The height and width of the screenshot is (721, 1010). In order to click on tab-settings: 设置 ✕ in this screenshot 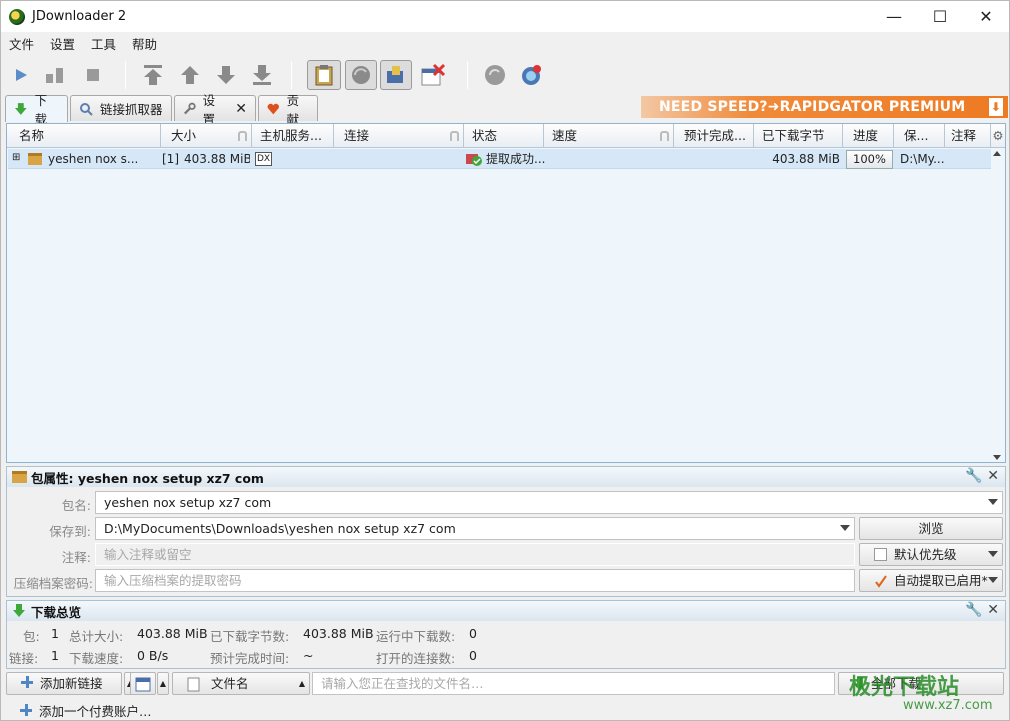, I will do `click(215, 110)`.